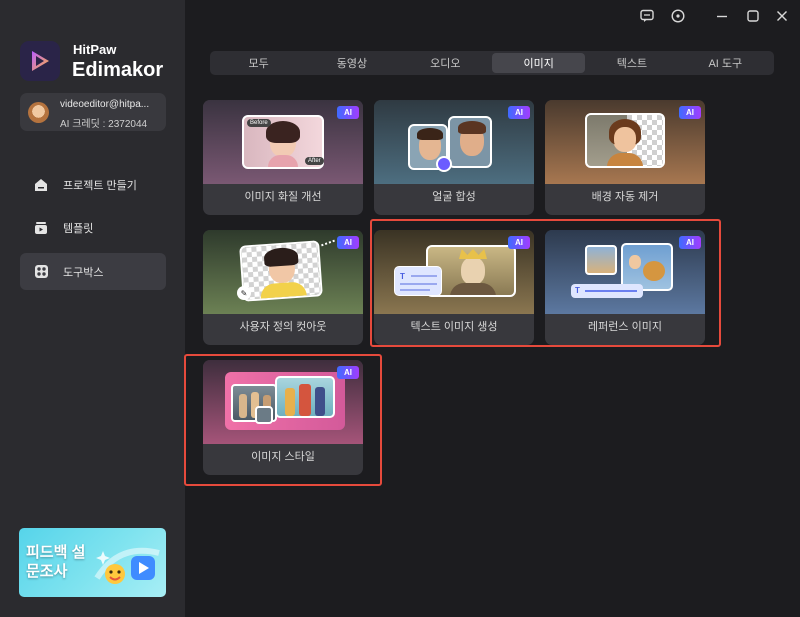 The width and height of the screenshot is (800, 617). Describe the element at coordinates (38, 112) in the screenshot. I see `avatar` at that location.